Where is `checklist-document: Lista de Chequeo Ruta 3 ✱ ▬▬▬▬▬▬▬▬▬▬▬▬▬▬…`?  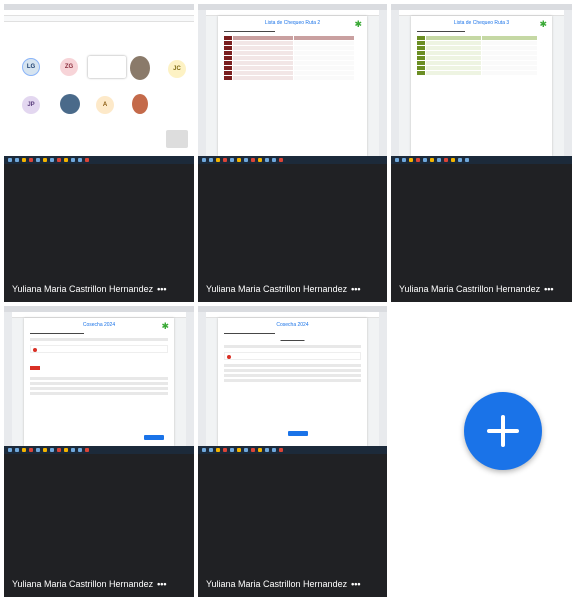
checklist-document: Lista de Chequeo Ruta 3 ✱ ▬▬▬▬▬▬▬▬▬▬▬▬▬▬… is located at coordinates (481, 86).